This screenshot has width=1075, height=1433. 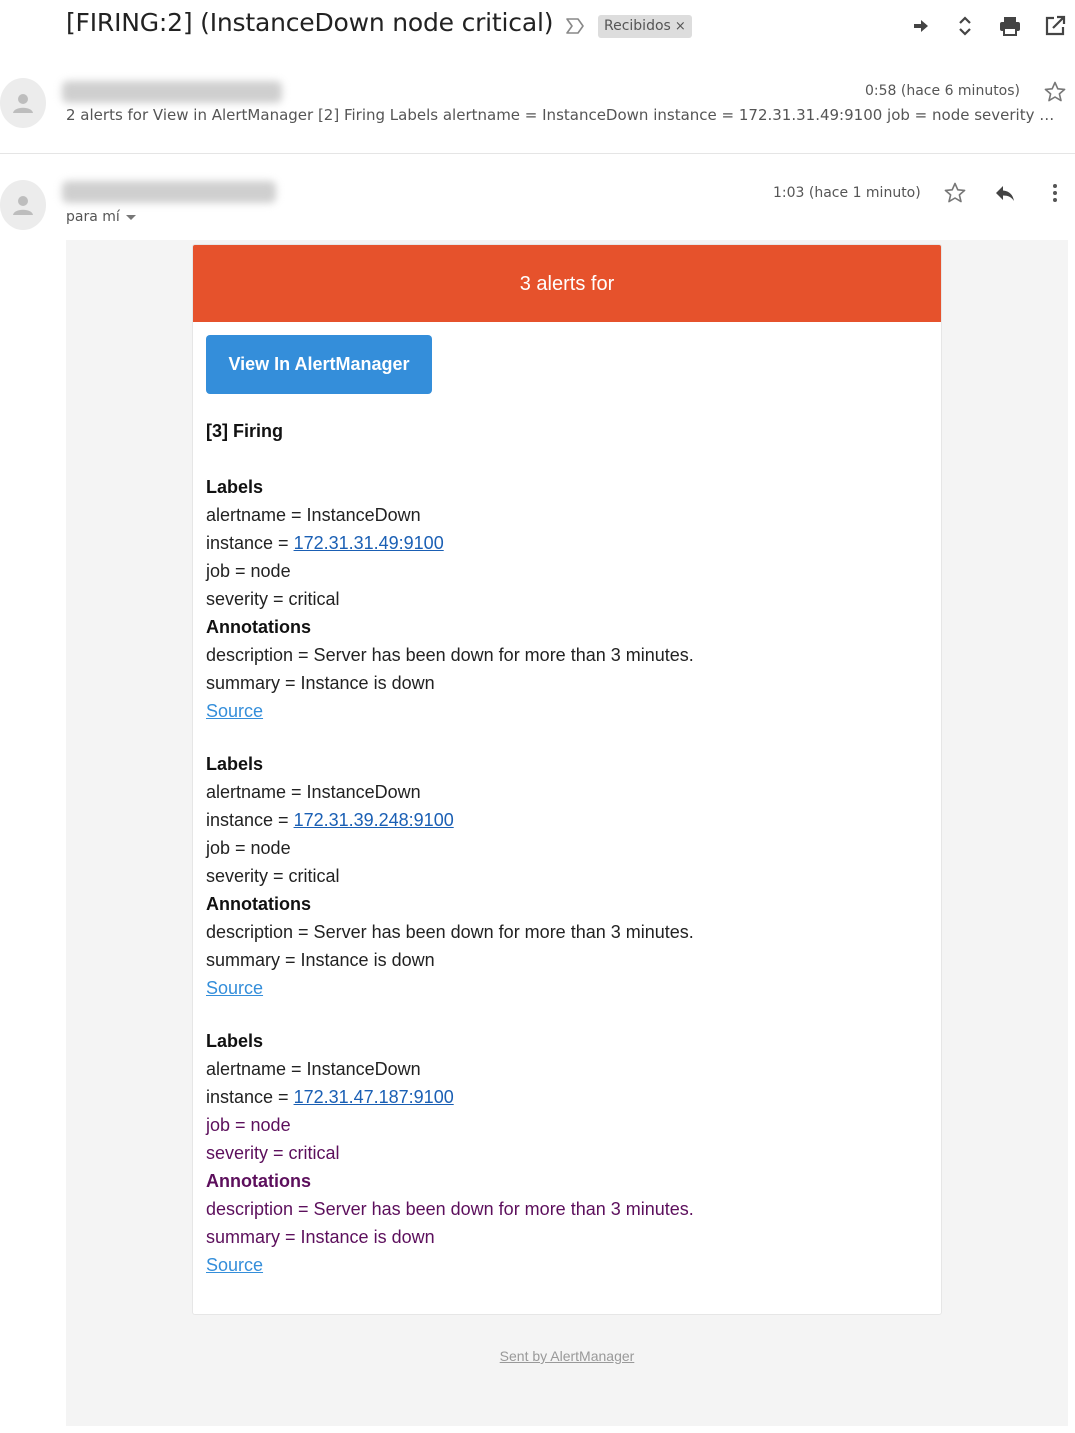 I want to click on chevron-down-icon, so click(x=130, y=217).